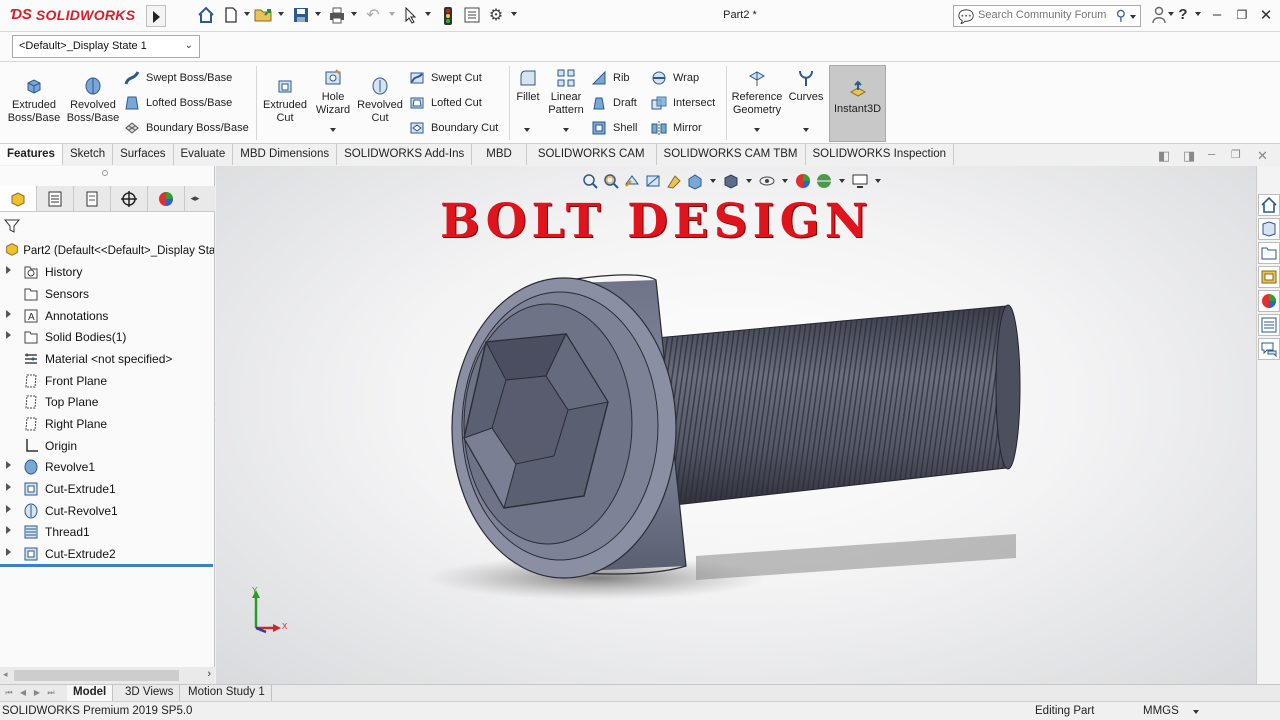 This screenshot has width=1280, height=720. What do you see at coordinates (405, 154) in the screenshot?
I see `tab-solidworks-add-ins: SOLIDWORKS Add-Ins` at bounding box center [405, 154].